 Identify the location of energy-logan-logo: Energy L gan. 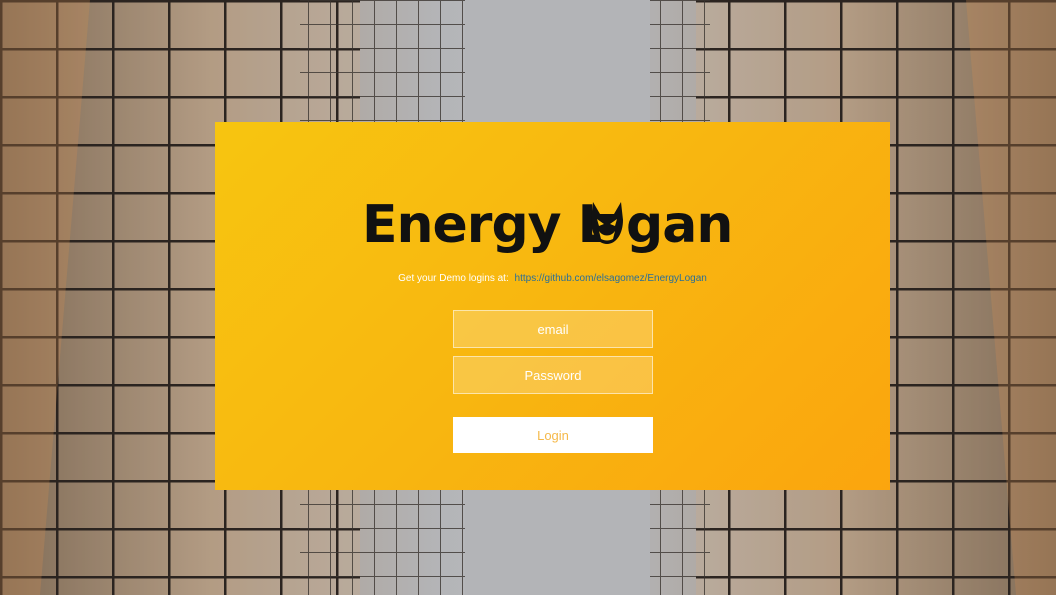
(554, 225).